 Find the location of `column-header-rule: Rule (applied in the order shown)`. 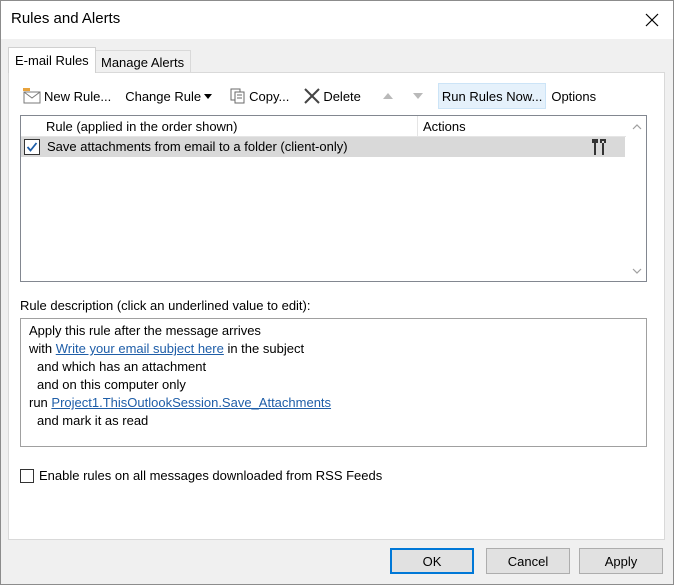

column-header-rule: Rule (applied in the order shown) is located at coordinates (229, 126).